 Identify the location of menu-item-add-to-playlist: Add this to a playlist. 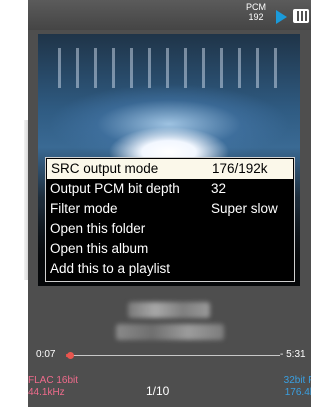
(170, 269).